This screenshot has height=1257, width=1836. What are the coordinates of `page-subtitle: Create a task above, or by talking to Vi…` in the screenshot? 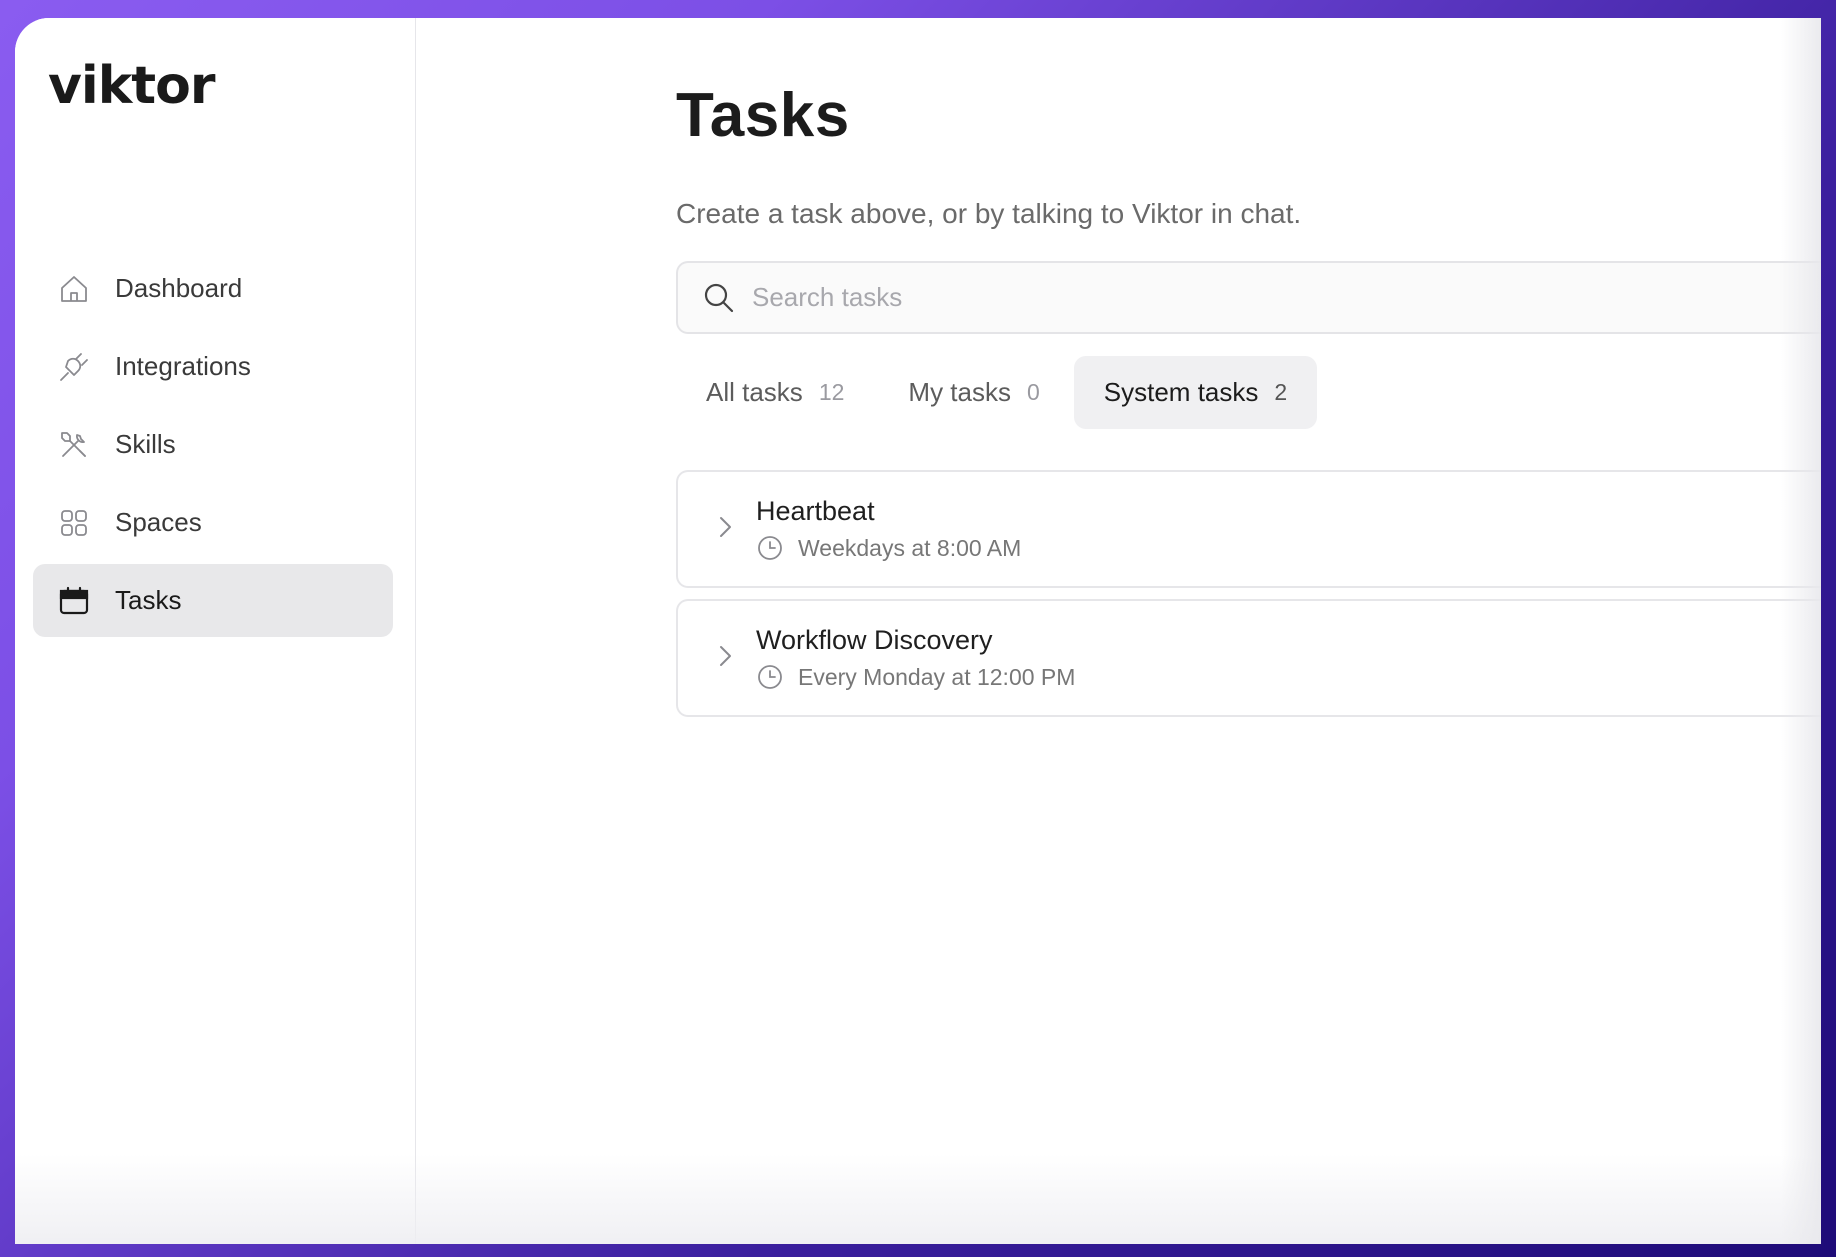 It's located at (989, 213).